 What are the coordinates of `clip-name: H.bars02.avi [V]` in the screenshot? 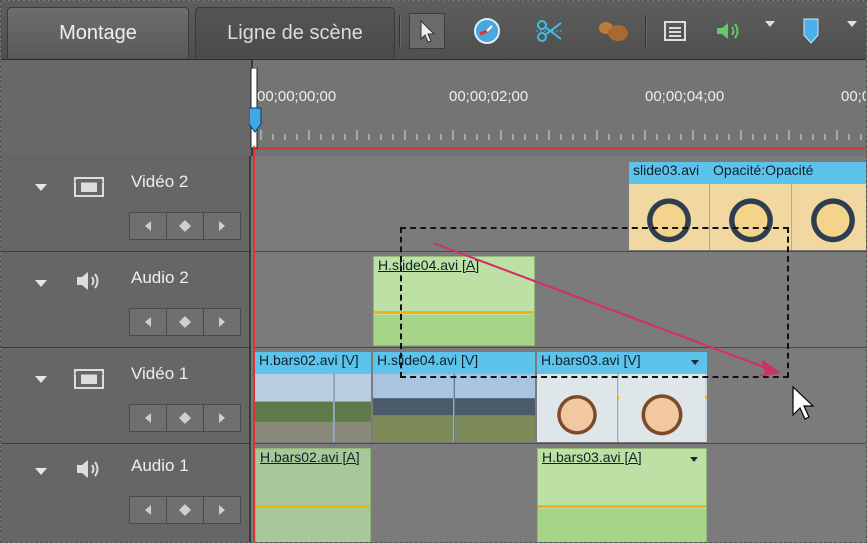 It's located at (313, 363).